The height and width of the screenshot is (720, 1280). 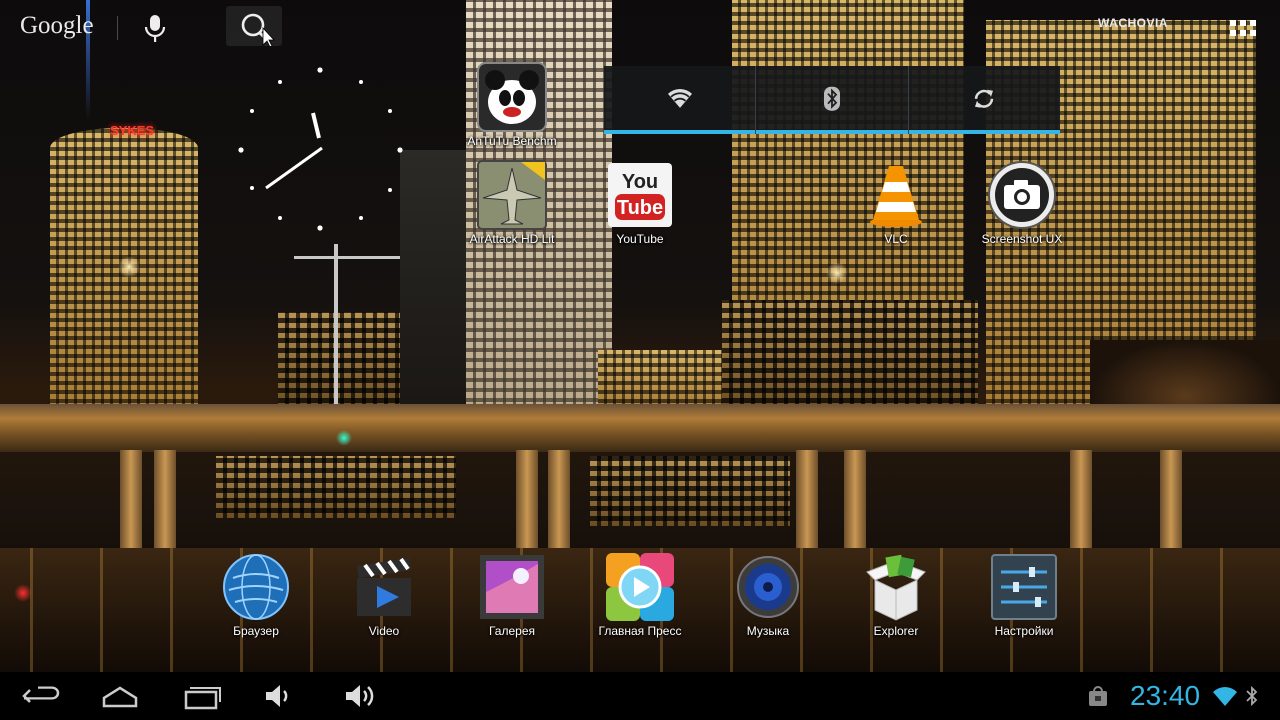 I want to click on wachovia-sign: WACHOVIA, so click(x=1133, y=23).